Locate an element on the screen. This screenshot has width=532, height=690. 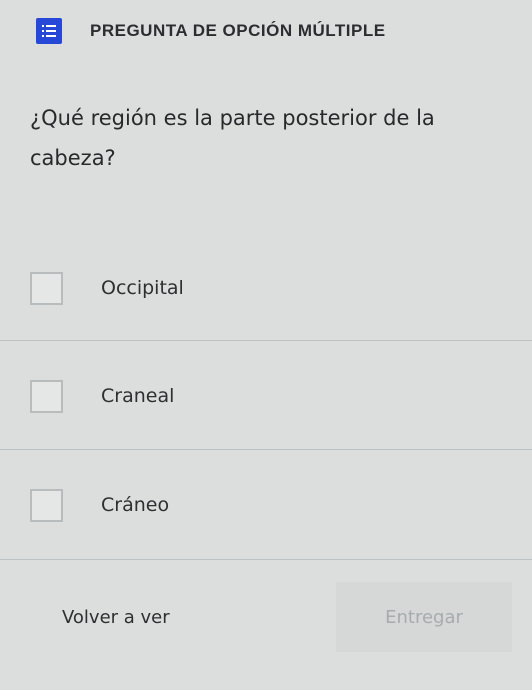
list-numbered-icon is located at coordinates (49, 31).